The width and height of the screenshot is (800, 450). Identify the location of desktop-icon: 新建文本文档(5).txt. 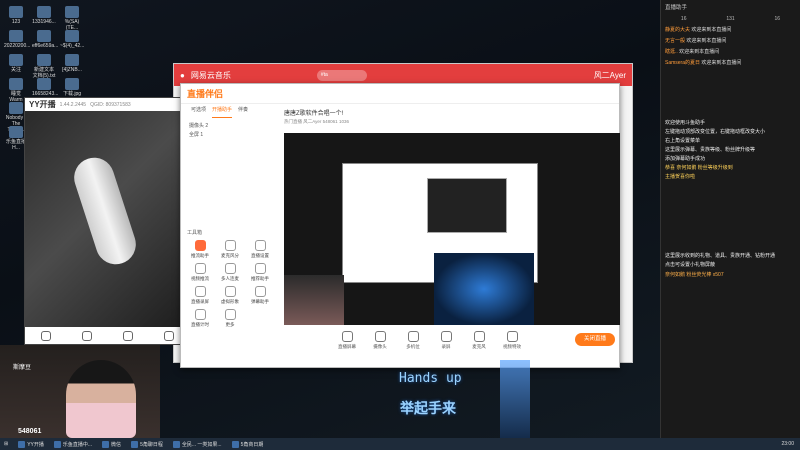
(44, 66).